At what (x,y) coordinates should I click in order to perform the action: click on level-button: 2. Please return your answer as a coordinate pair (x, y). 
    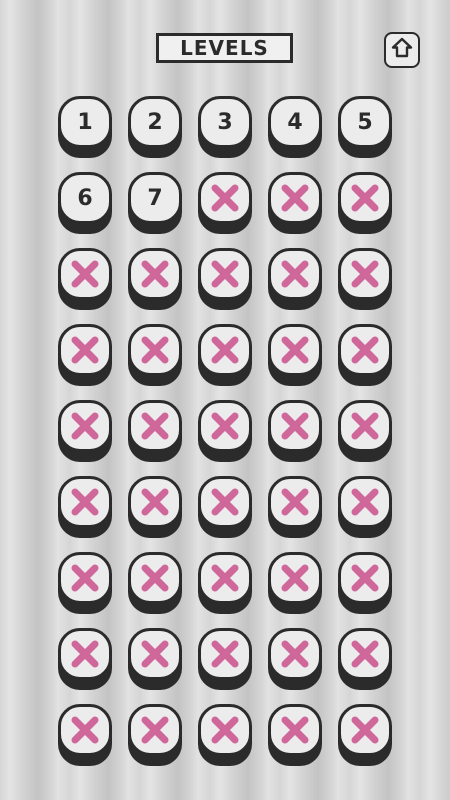
    Looking at the image, I should click on (155, 128).